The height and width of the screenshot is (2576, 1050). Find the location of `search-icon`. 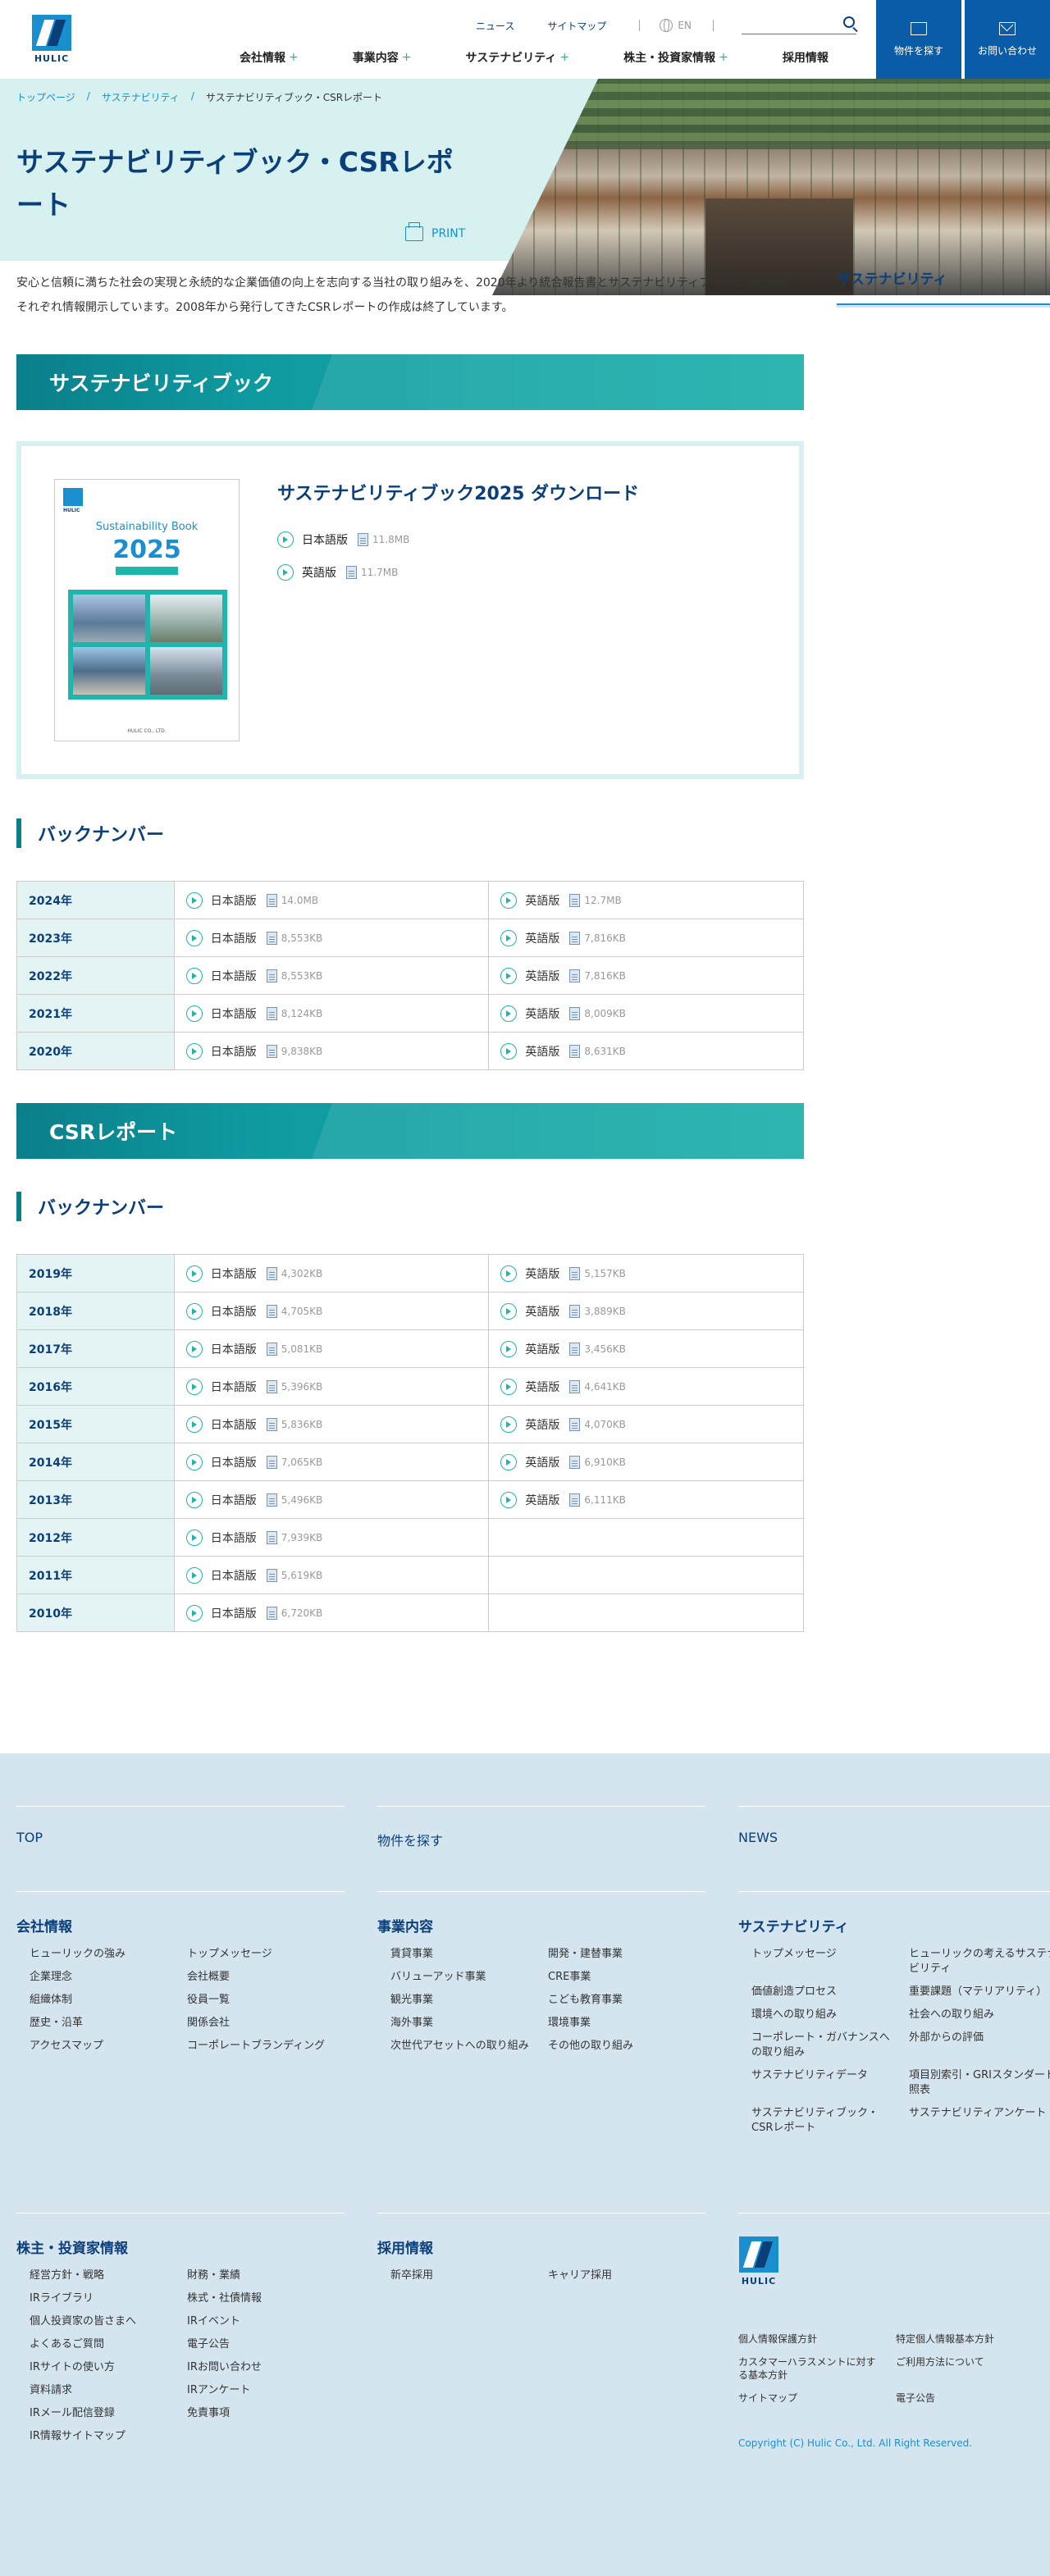

search-icon is located at coordinates (849, 22).